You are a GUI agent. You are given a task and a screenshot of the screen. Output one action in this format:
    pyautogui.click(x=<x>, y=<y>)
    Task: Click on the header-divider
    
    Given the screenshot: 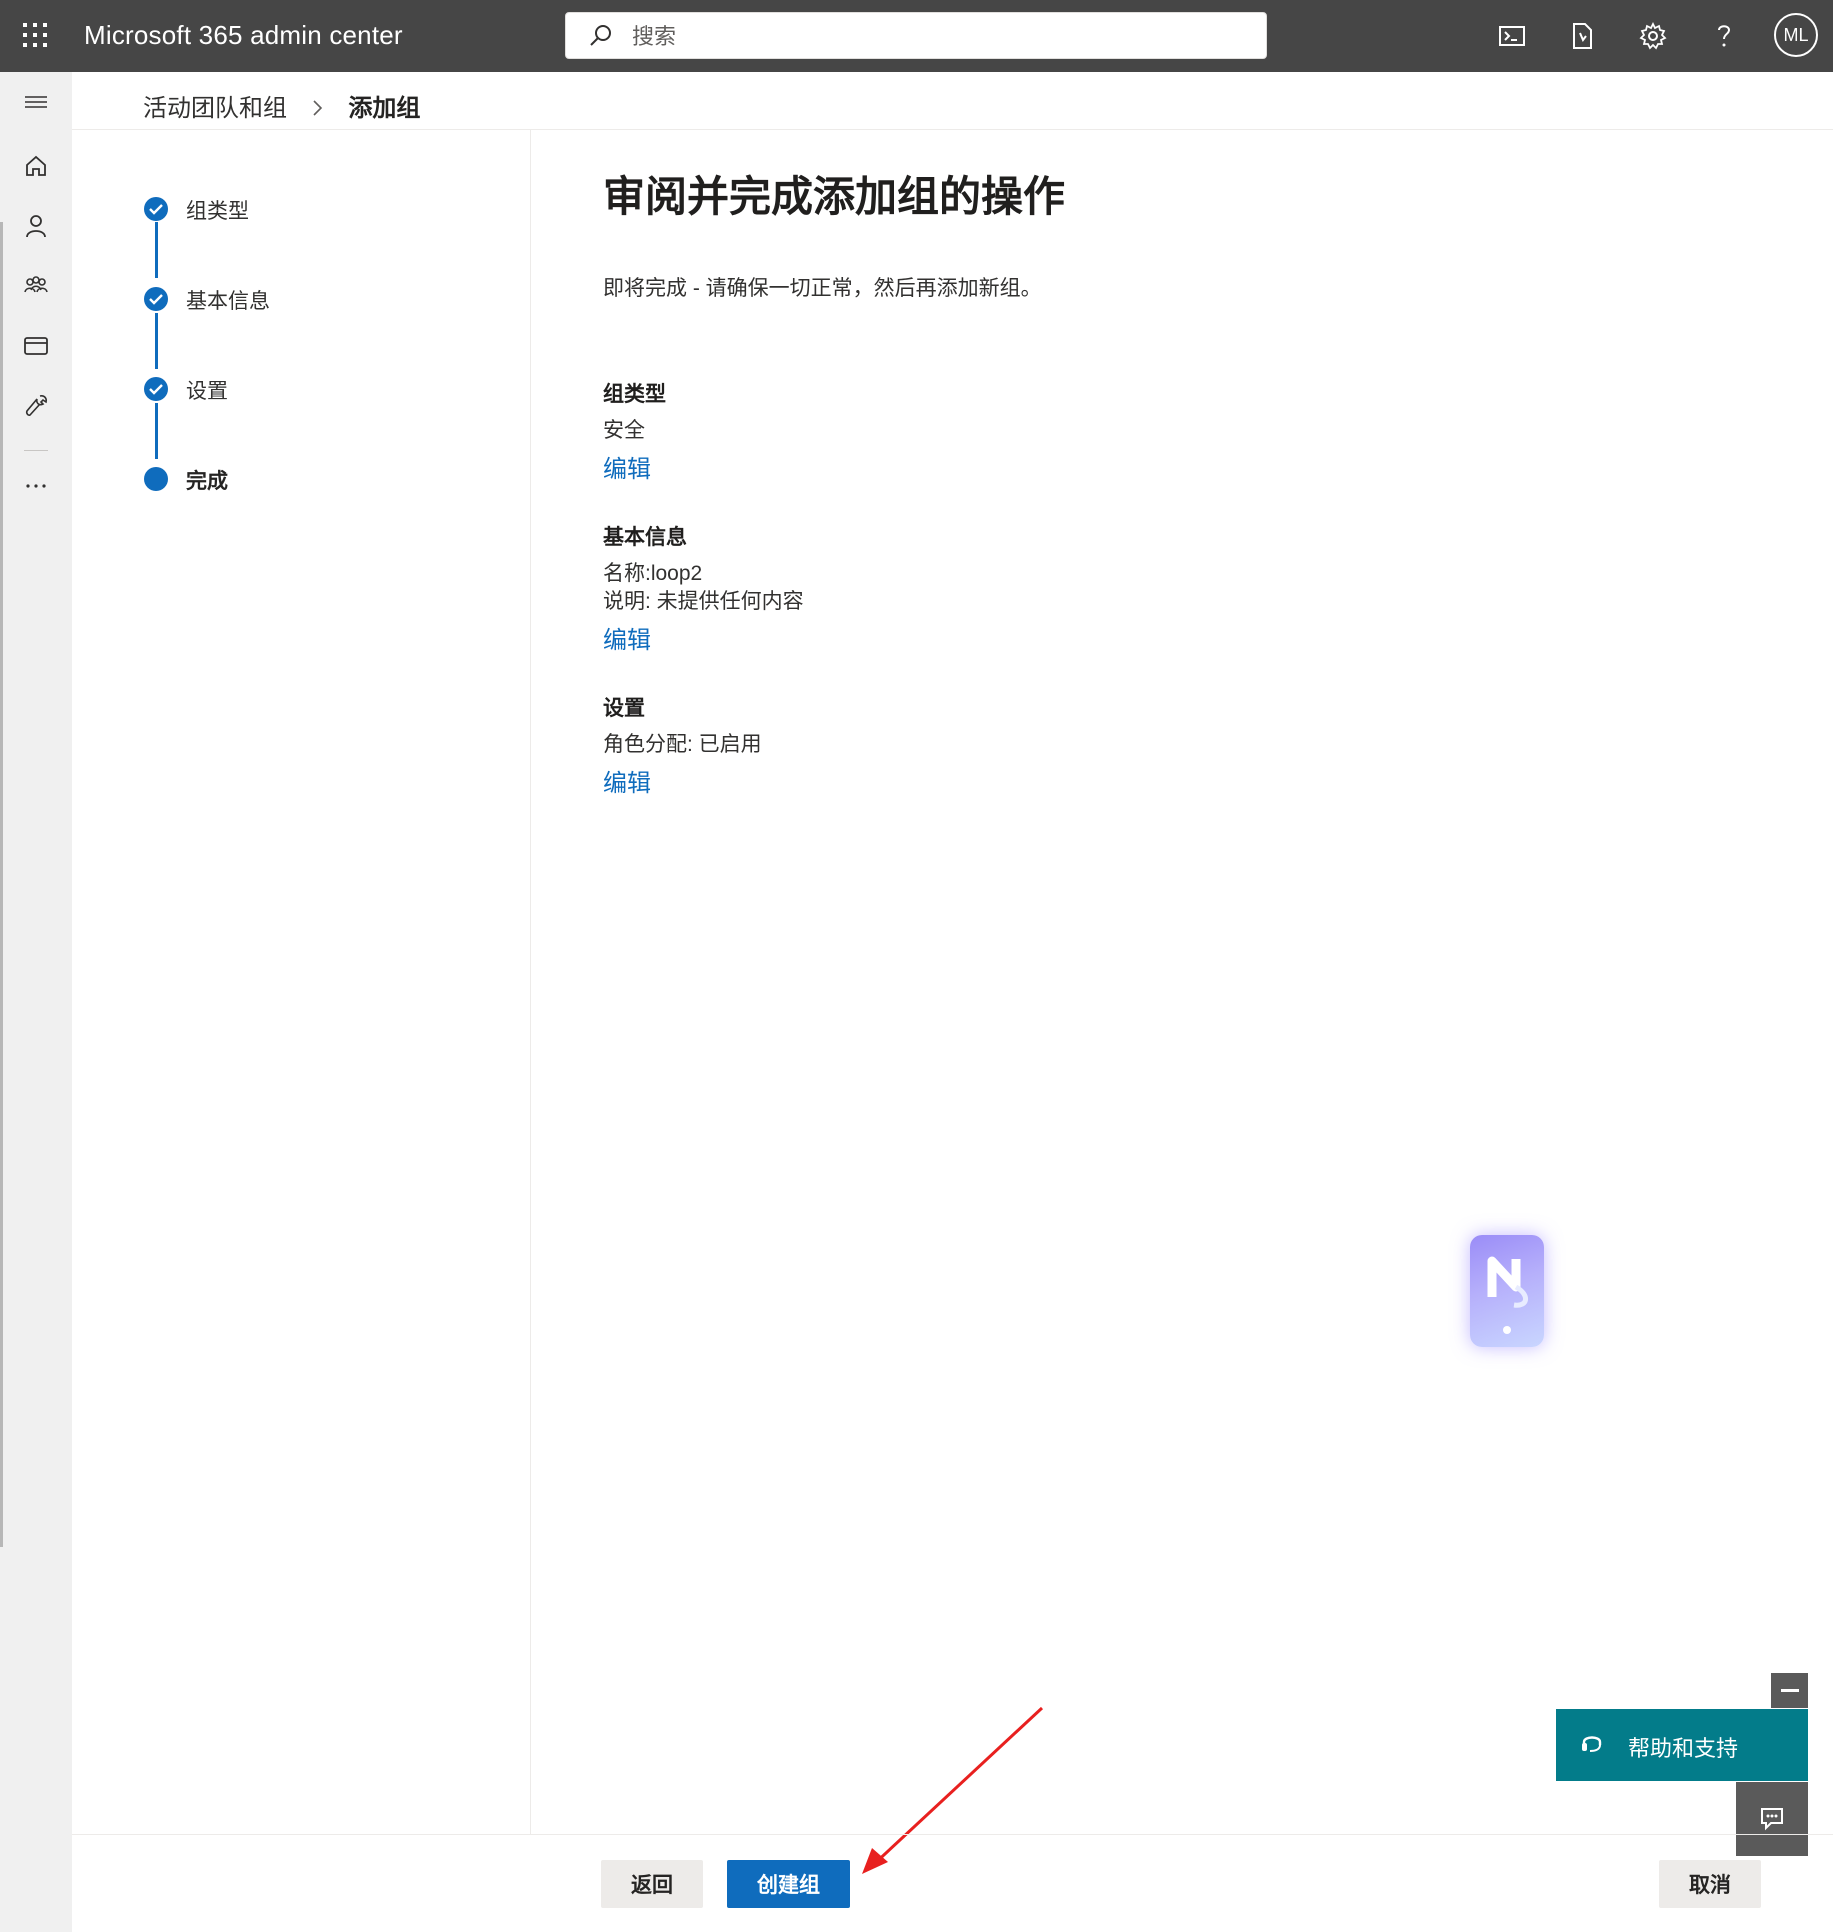 What is the action you would take?
    pyautogui.click(x=952, y=129)
    